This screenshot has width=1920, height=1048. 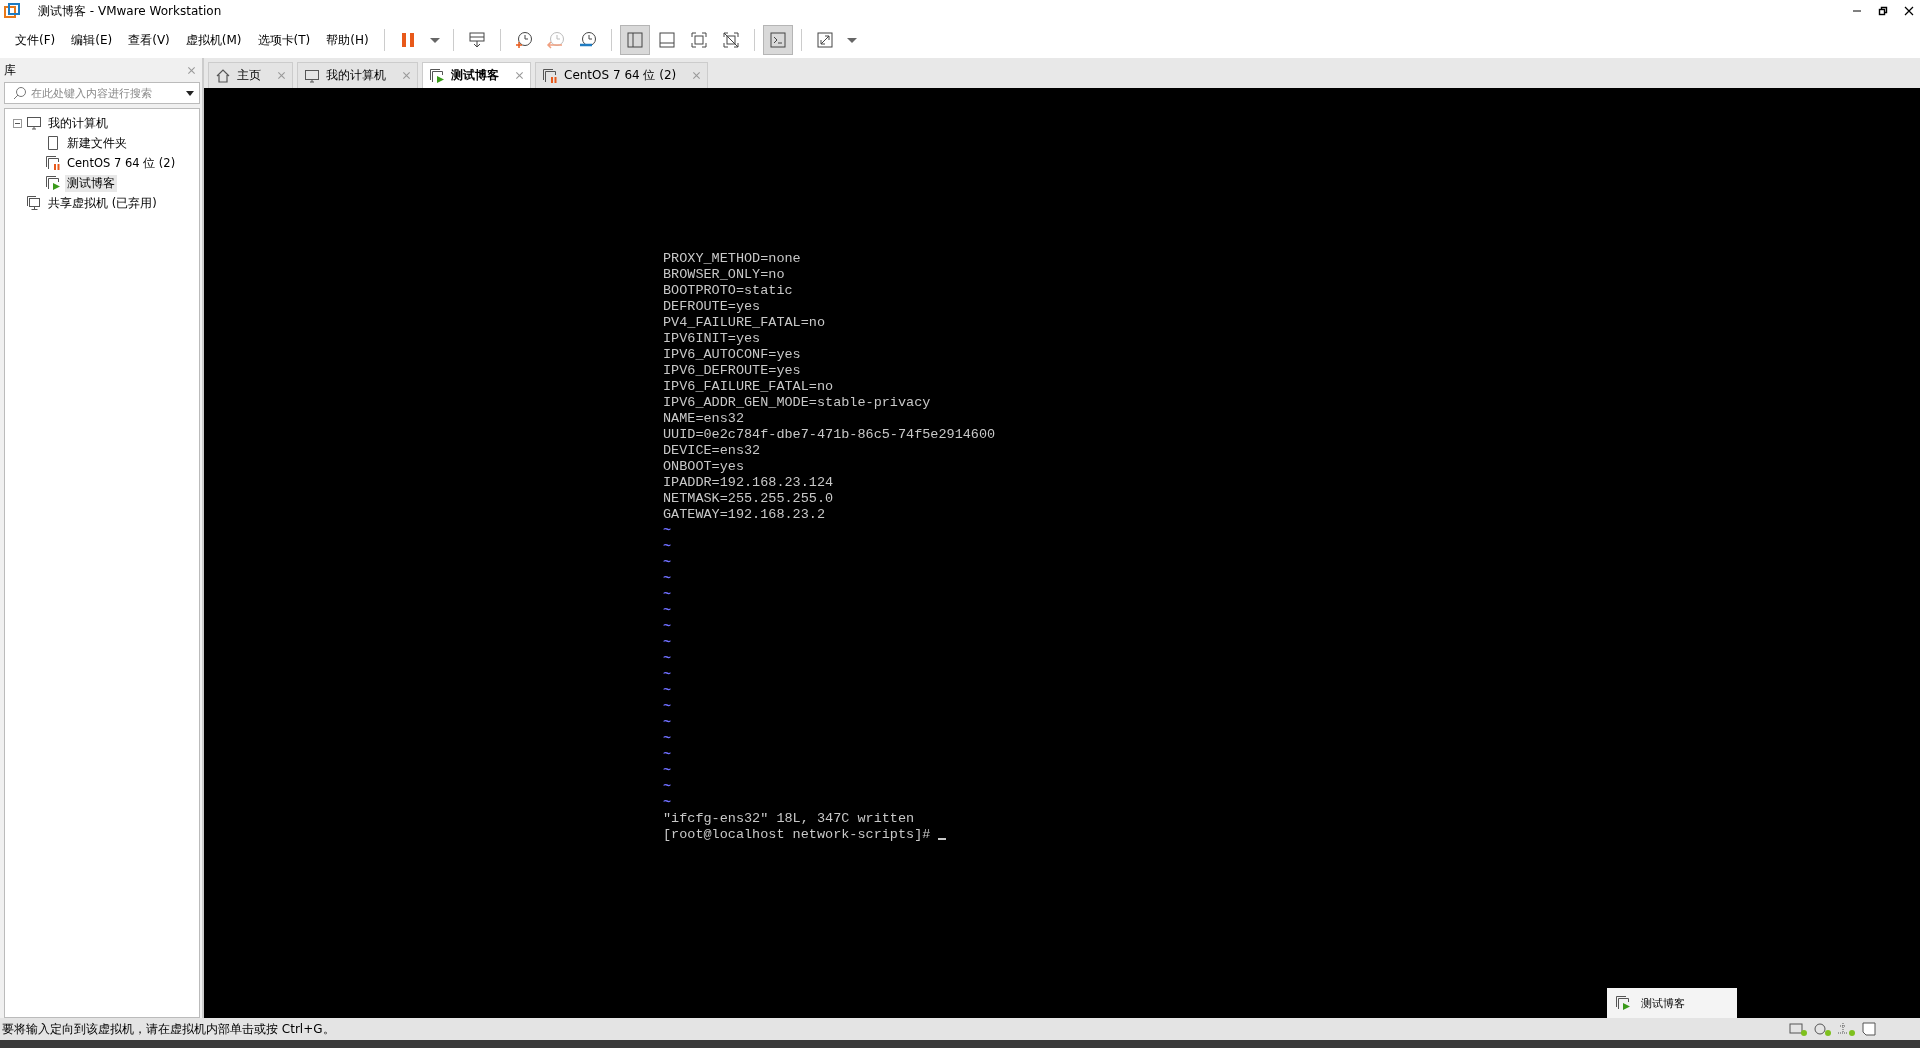 What do you see at coordinates (712, 339) in the screenshot?
I see `console-line: IPV6INIT=yes` at bounding box center [712, 339].